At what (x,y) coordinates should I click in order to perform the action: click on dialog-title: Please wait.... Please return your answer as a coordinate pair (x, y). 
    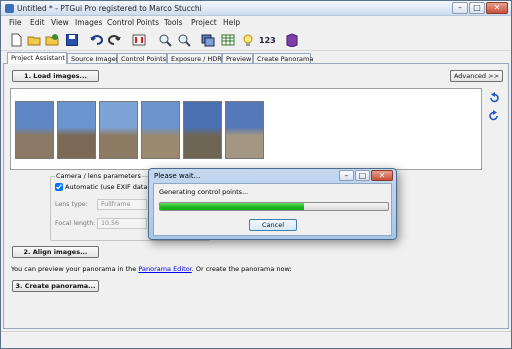
    Looking at the image, I should click on (177, 176).